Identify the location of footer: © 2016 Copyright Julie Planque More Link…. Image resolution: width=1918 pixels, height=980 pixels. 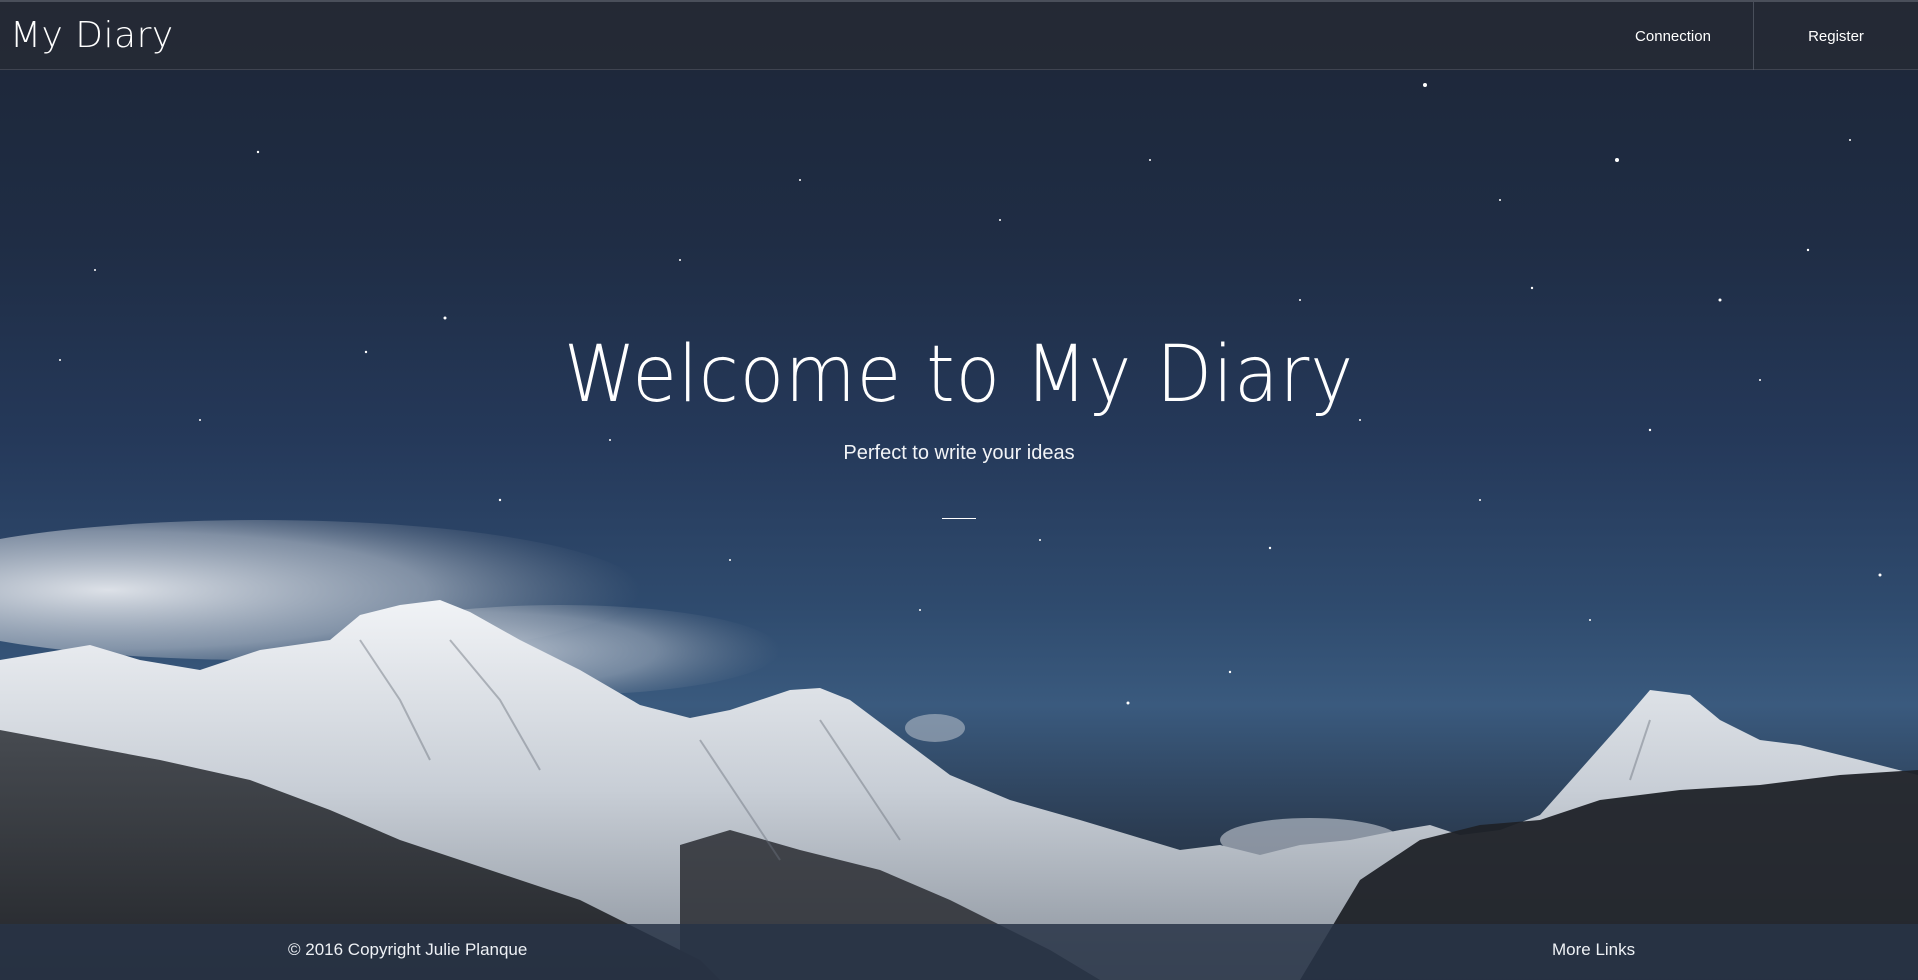
(959, 952).